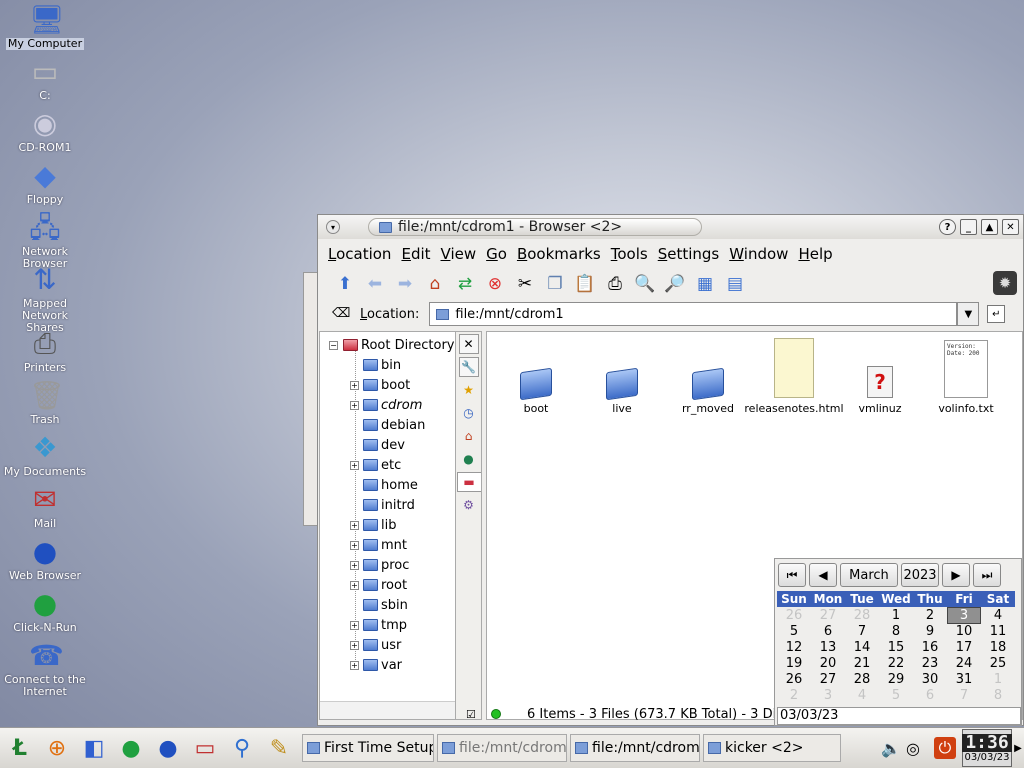 The height and width of the screenshot is (768, 1024). Describe the element at coordinates (996, 314) in the screenshot. I see `go-icon: ↵` at that location.